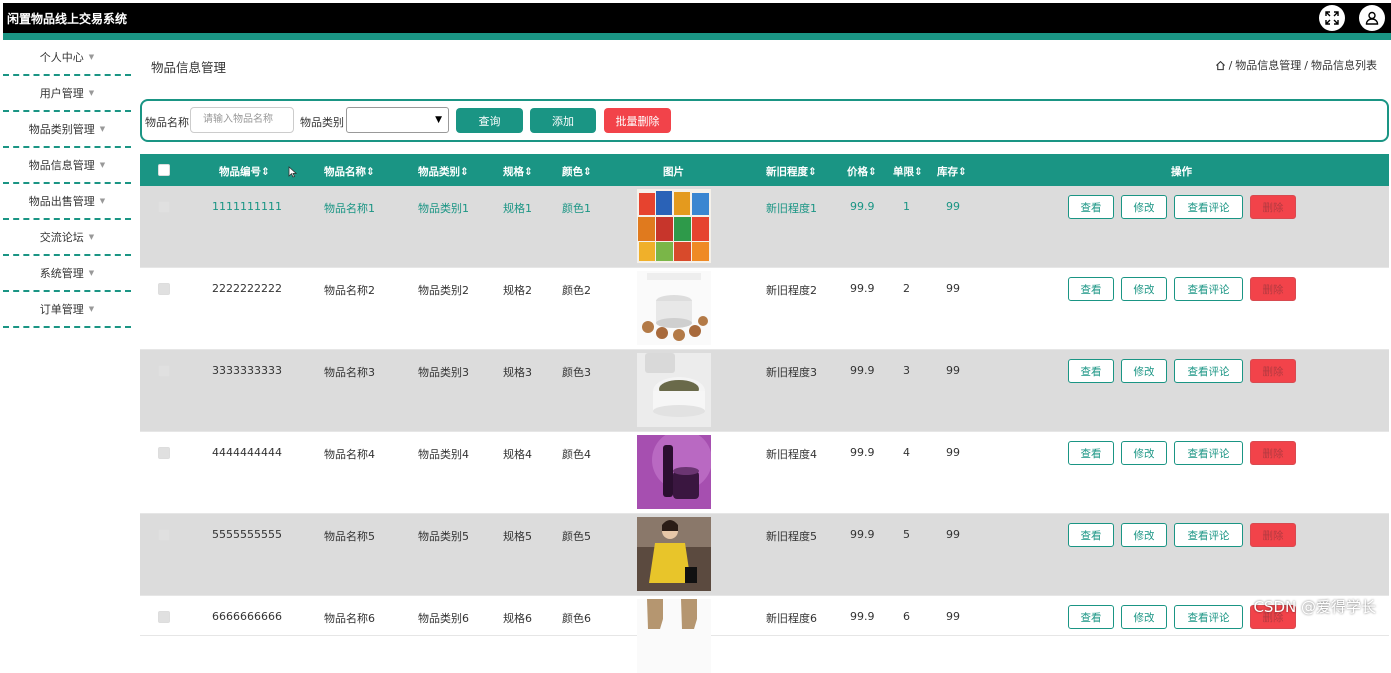  I want to click on header-limit: 单限⇕, so click(908, 171).